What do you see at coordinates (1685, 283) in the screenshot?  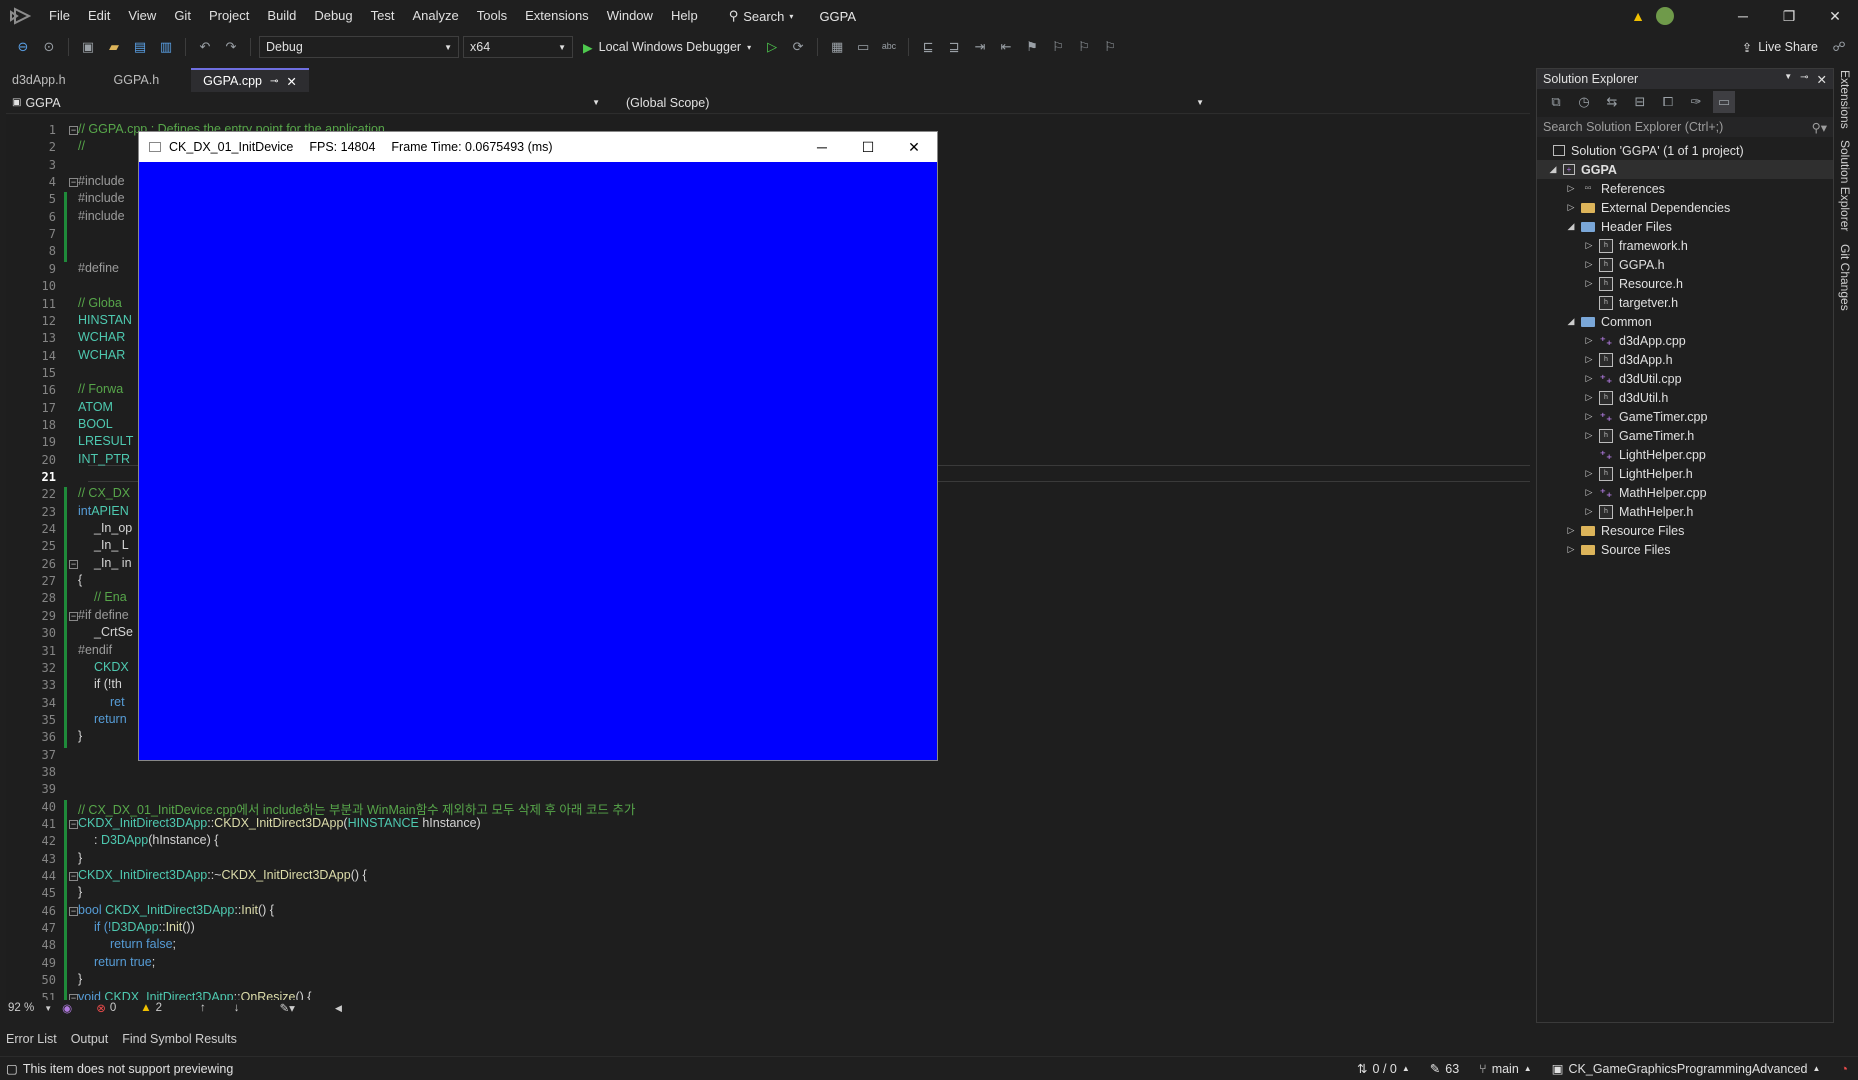 I see `tree-item: ▷ h Resource.h` at bounding box center [1685, 283].